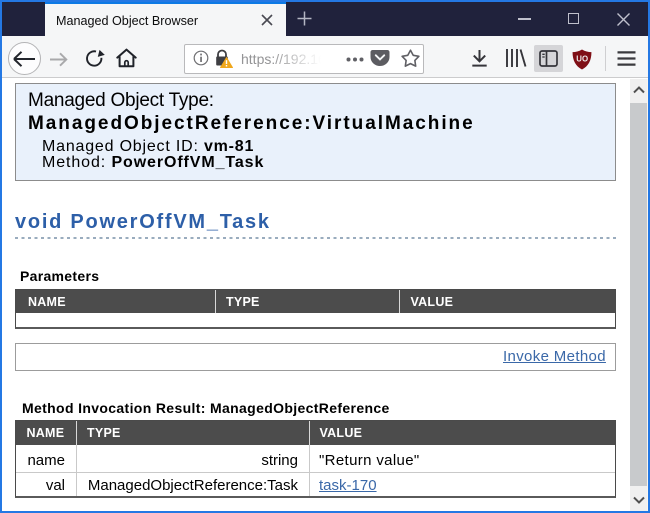 The width and height of the screenshot is (650, 513). What do you see at coordinates (582, 58) in the screenshot?
I see `svg-text: UO` at bounding box center [582, 58].